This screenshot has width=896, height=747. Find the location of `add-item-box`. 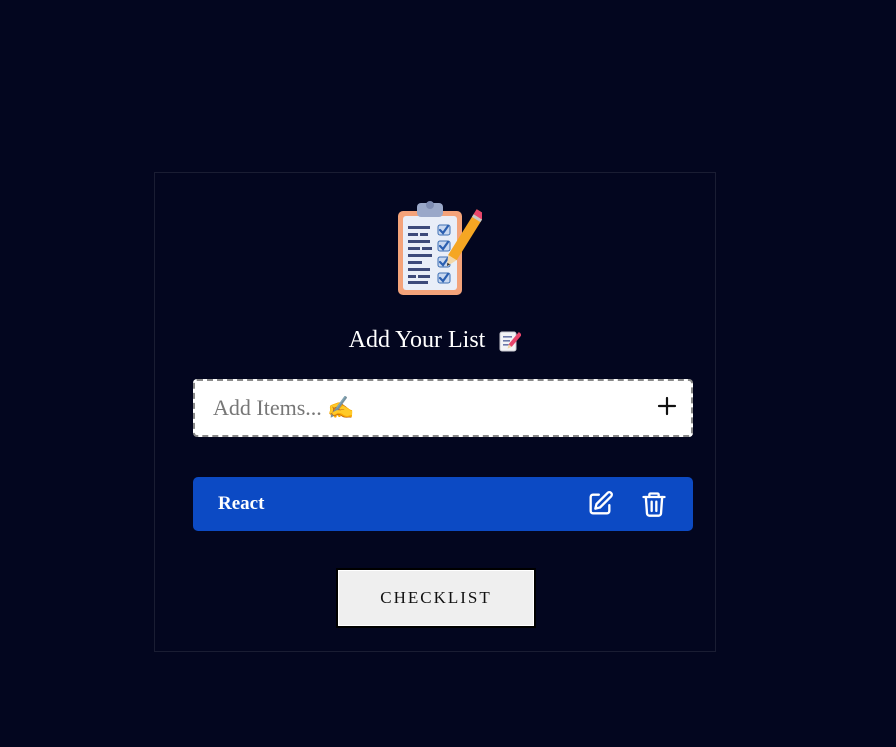

add-item-box is located at coordinates (443, 408).